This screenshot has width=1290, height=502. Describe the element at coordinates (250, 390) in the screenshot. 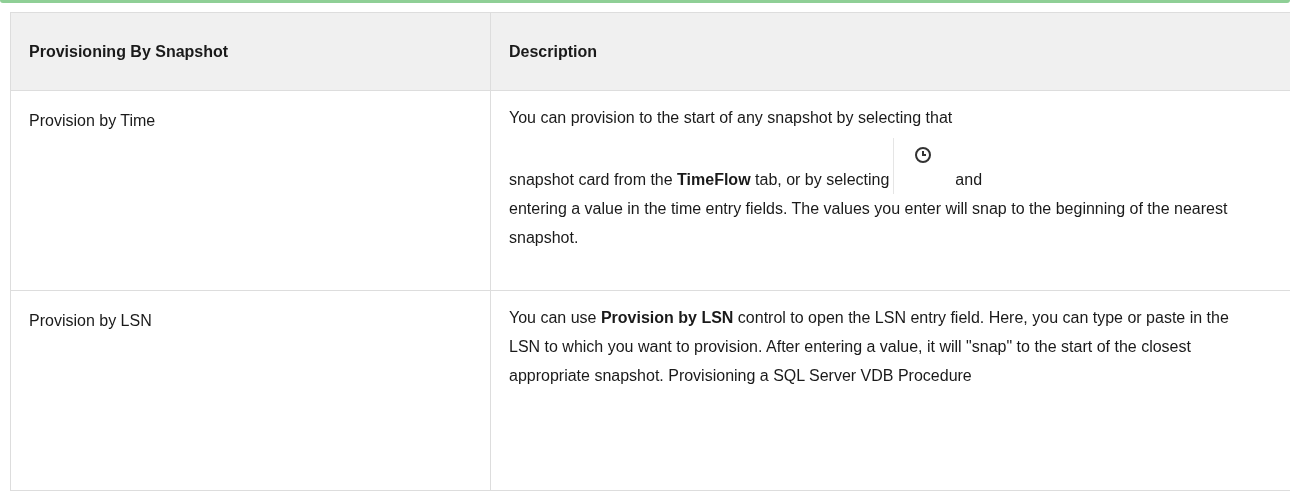

I see `table-cell: Provision by LSN` at that location.